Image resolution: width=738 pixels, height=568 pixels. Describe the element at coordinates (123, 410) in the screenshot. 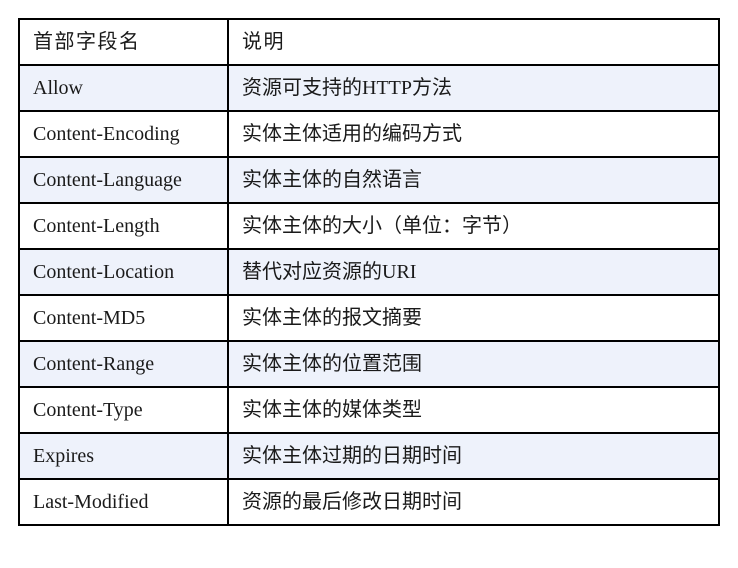

I see `cell-field-name: Content-Type` at that location.